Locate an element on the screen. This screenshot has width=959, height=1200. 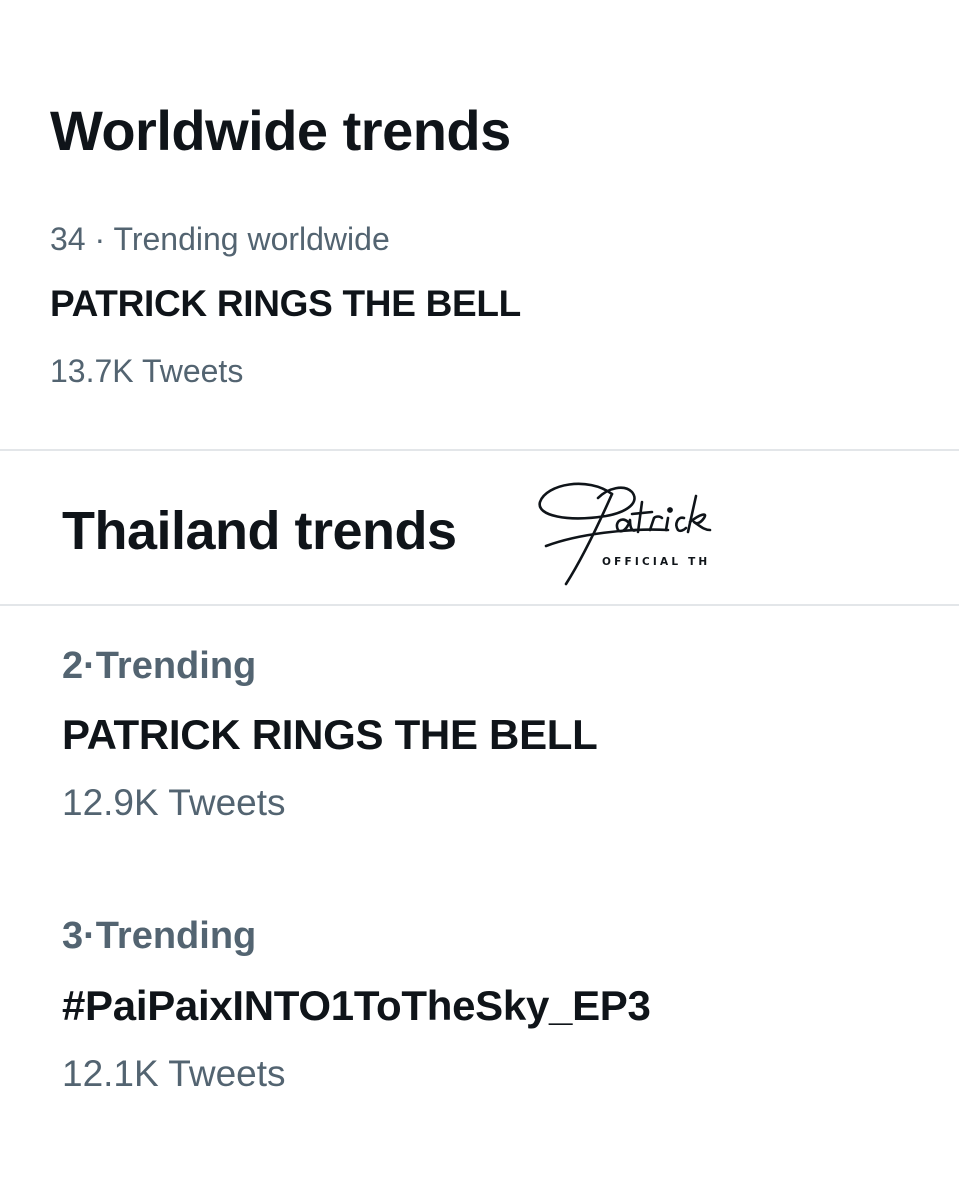
thailand-trend-tweet-count: 12.1K Tweets is located at coordinates (174, 1073).